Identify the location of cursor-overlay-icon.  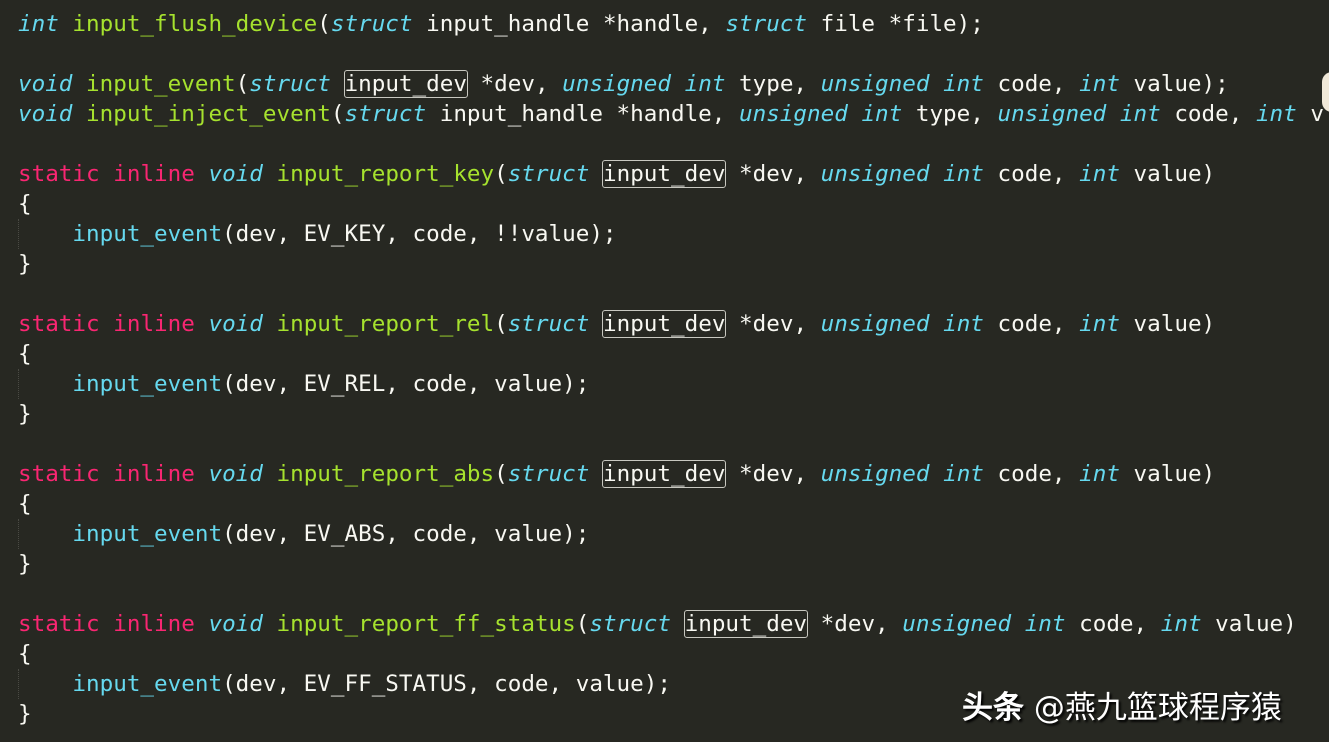
(1325, 92).